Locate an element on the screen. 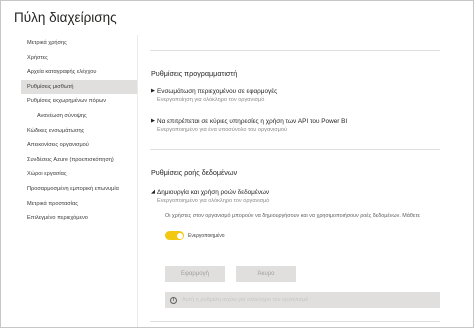 The height and width of the screenshot is (328, 474). enabled-toggle is located at coordinates (174, 235).